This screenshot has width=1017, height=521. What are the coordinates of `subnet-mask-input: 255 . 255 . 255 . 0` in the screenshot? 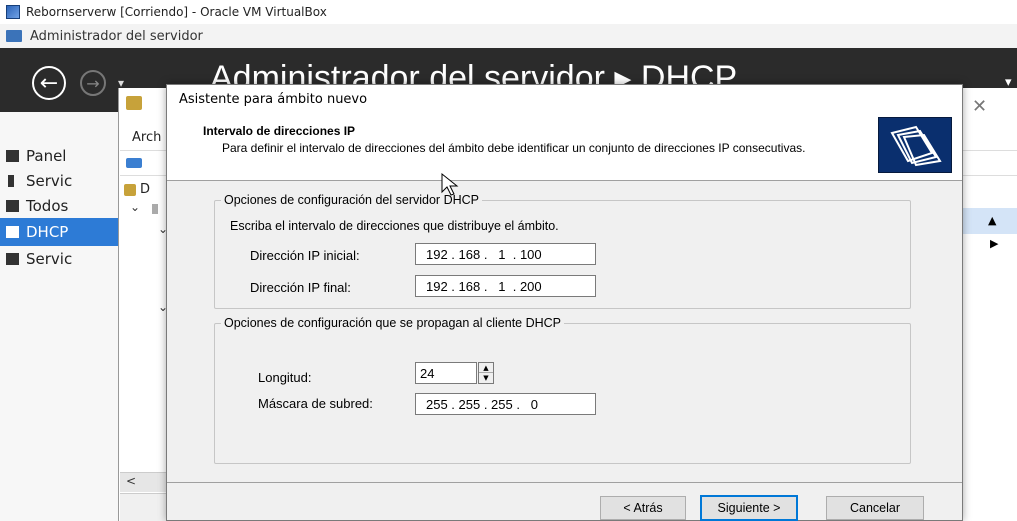 It's located at (505, 404).